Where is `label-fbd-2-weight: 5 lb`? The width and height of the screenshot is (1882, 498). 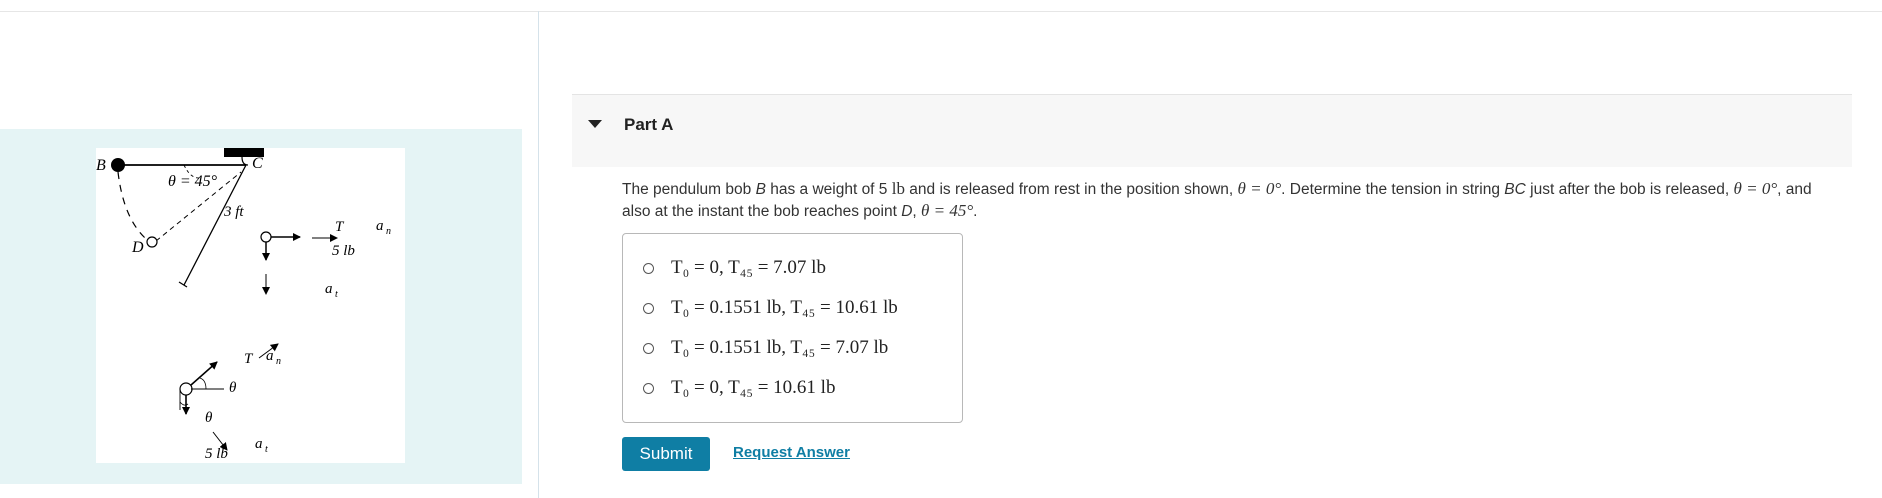
label-fbd-2-weight: 5 lb is located at coordinates (216, 454).